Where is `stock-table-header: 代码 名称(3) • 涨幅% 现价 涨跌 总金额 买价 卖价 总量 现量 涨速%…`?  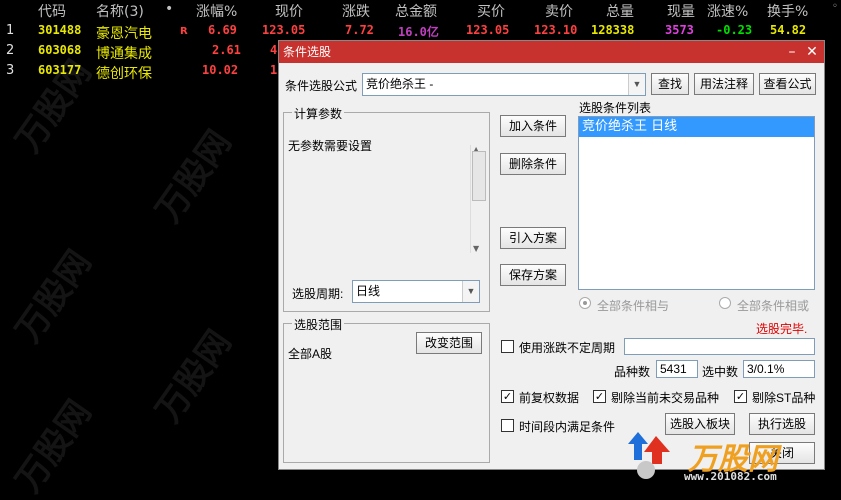
stock-table-header: 代码 名称(3) • 涨幅% 现价 涨跌 总金额 买价 卖价 总量 现量 涨速%… is located at coordinates (420, 10).